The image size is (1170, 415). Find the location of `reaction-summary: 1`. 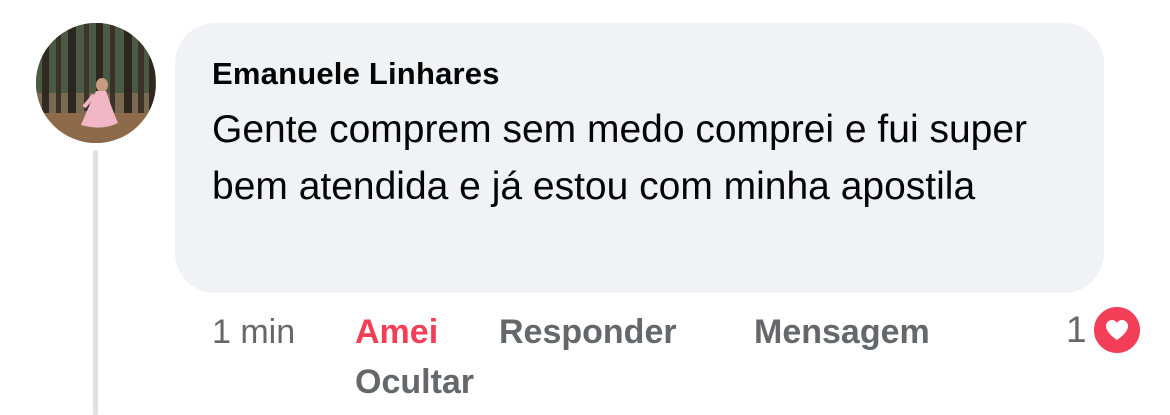

reaction-summary: 1 is located at coordinates (1104, 330).